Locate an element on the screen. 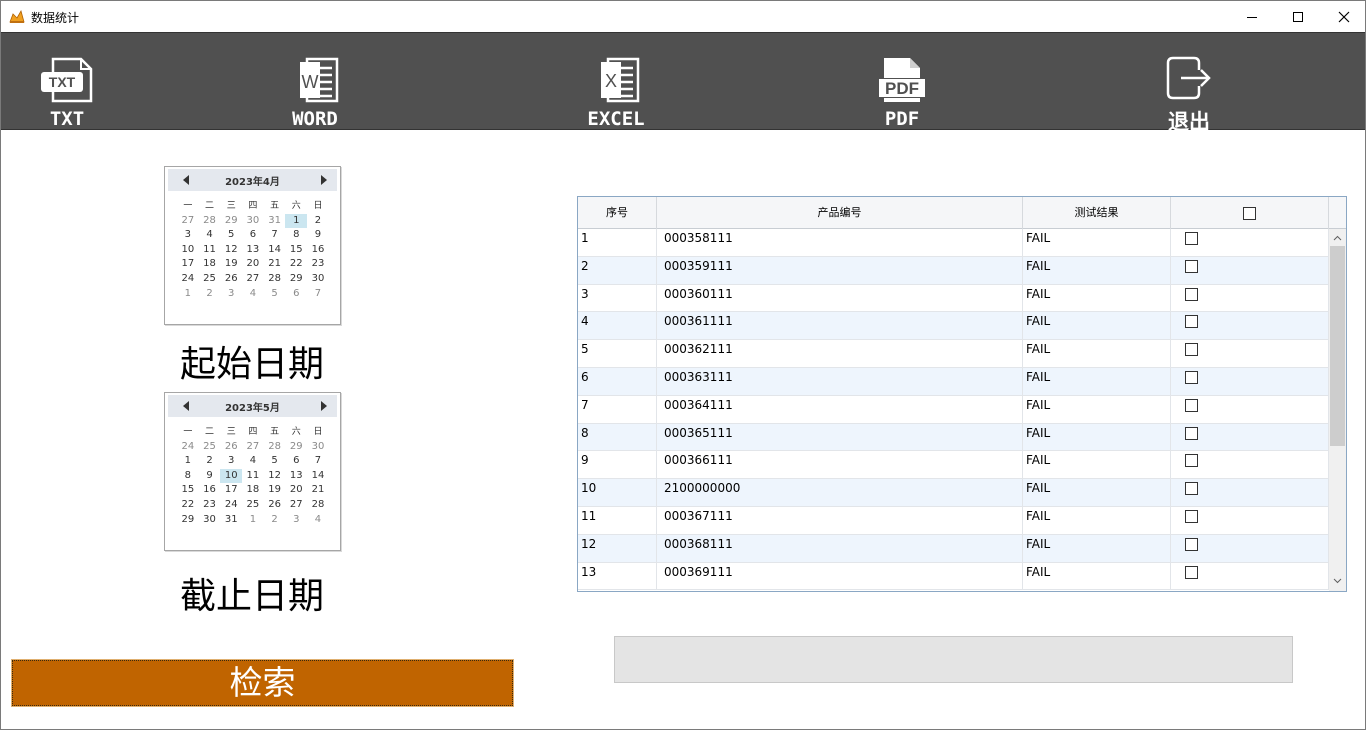  scroll-up-icon is located at coordinates (1337, 238).